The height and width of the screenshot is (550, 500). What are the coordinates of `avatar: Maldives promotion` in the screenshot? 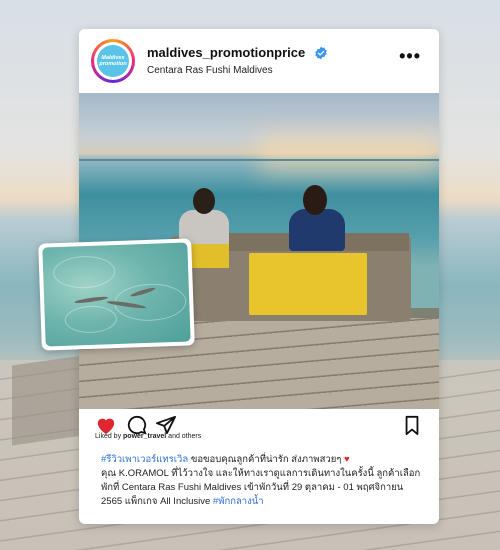 It's located at (113, 61).